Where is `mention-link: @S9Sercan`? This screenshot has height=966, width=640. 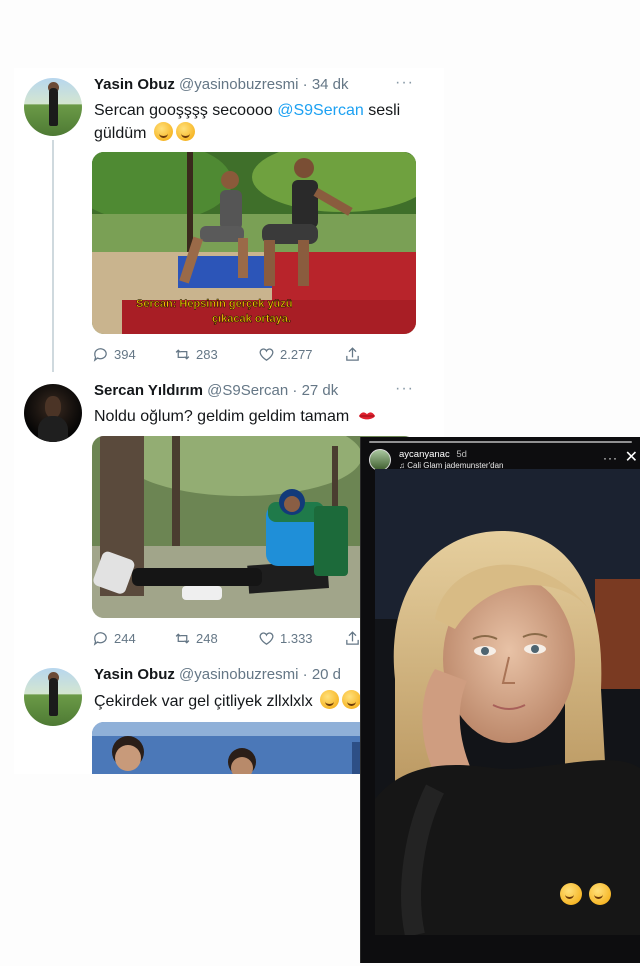 mention-link: @S9Sercan is located at coordinates (320, 110).